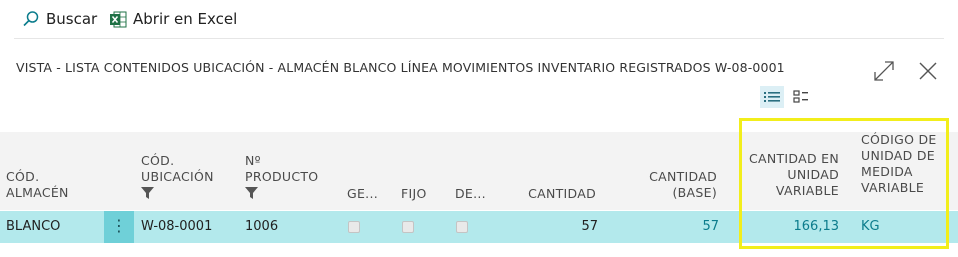  I want to click on table-row: BLANCO ⋮ W-08-0001 1006 57 57 166,13 KG, so click(479, 227).